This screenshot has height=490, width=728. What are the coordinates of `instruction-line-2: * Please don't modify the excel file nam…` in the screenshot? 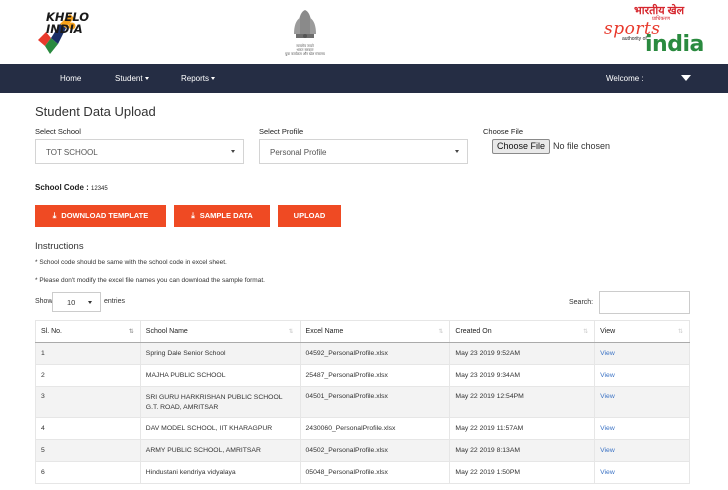 It's located at (150, 280).